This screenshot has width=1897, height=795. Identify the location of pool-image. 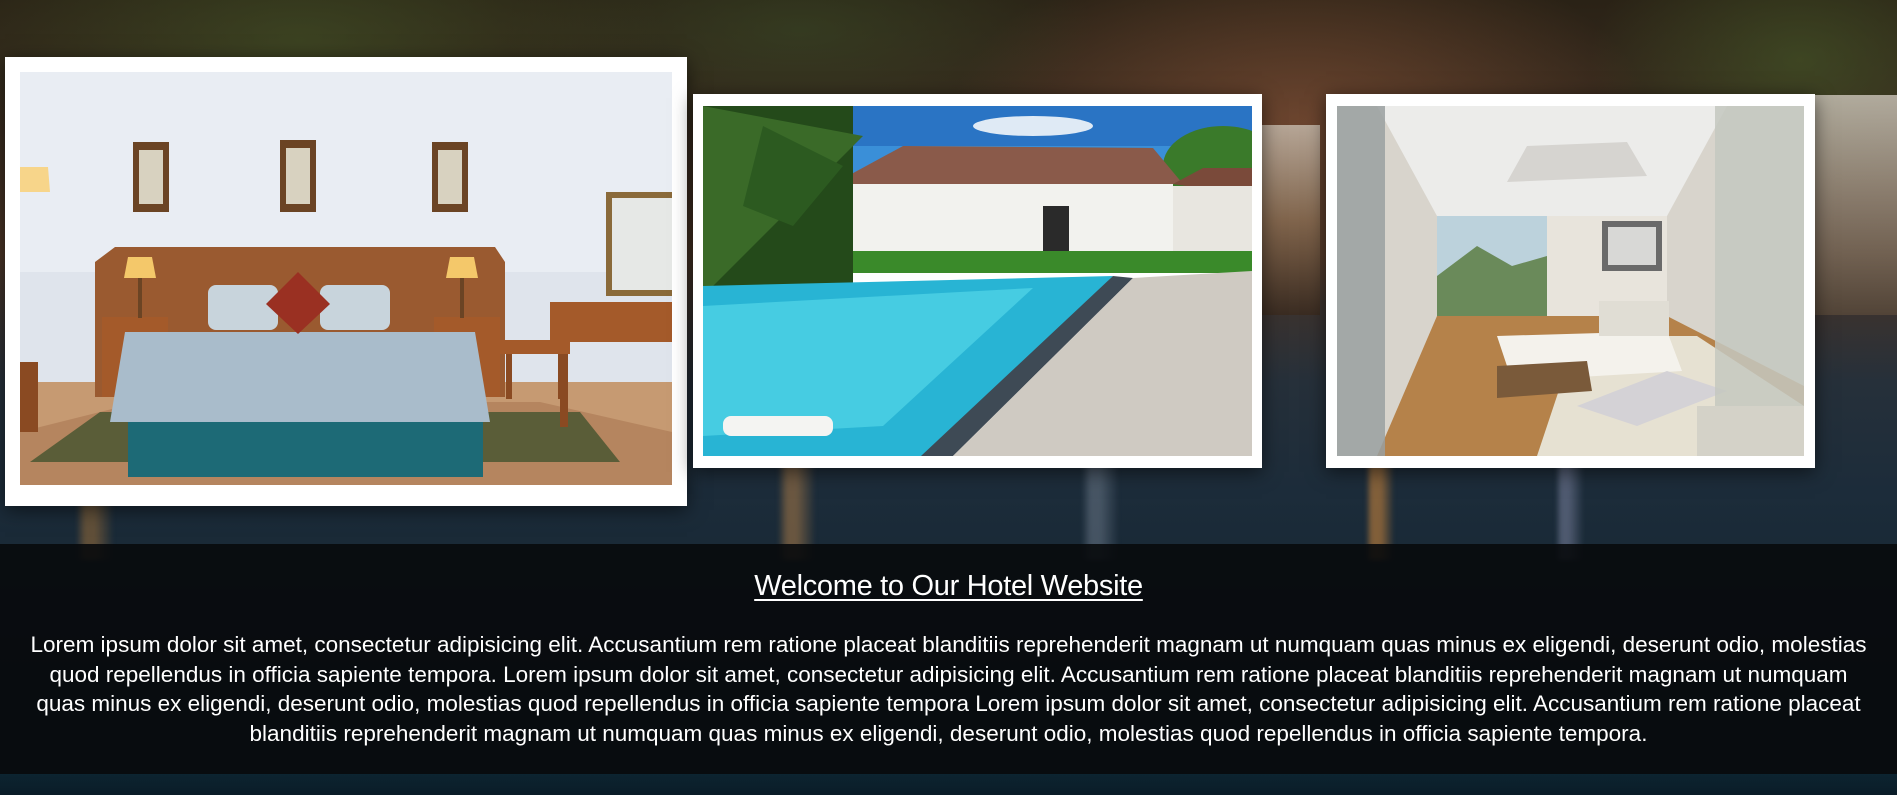
(977, 281).